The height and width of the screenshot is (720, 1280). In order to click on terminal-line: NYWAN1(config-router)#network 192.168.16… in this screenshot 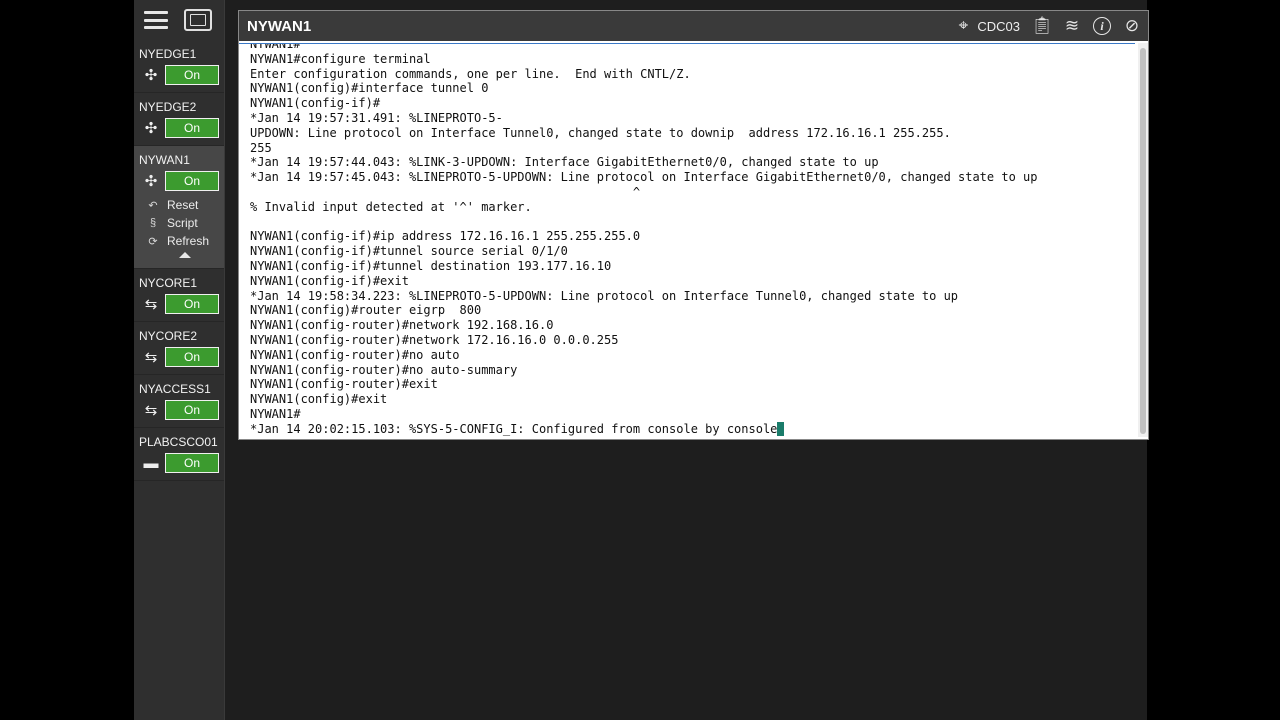, I will do `click(402, 325)`.